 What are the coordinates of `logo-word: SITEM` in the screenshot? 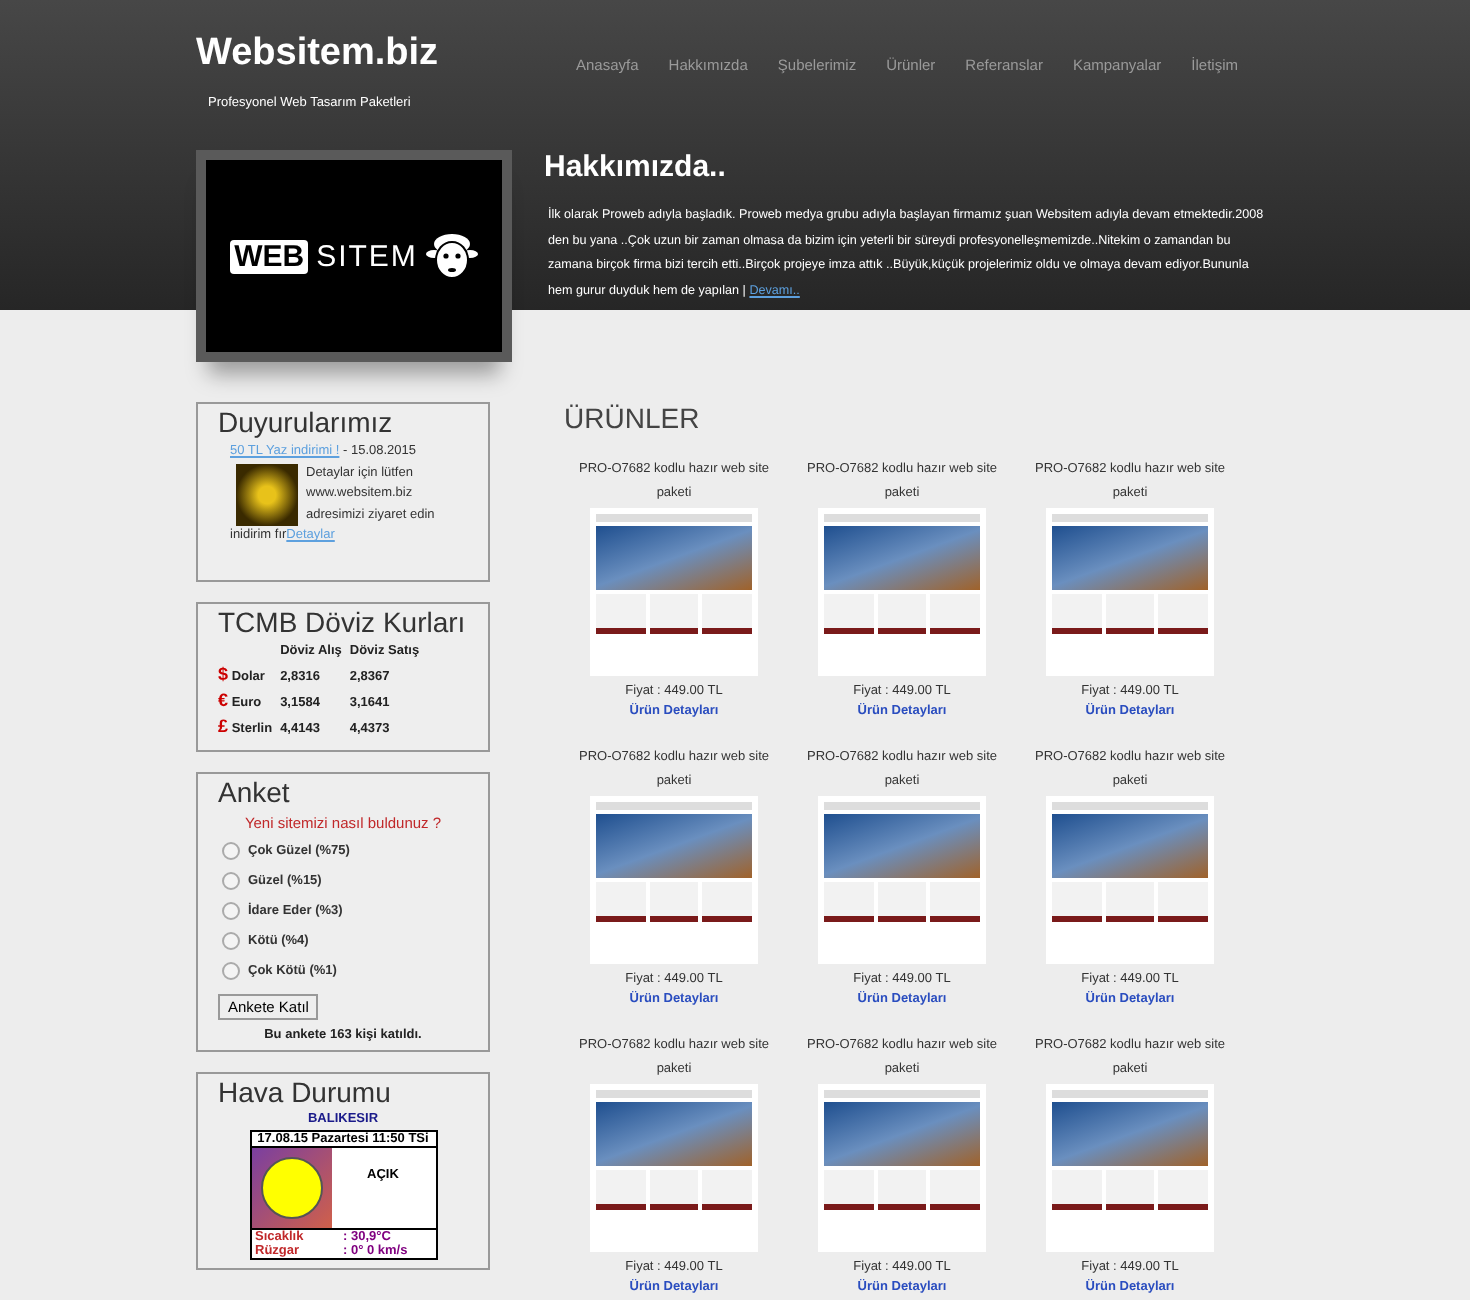 It's located at (367, 256).